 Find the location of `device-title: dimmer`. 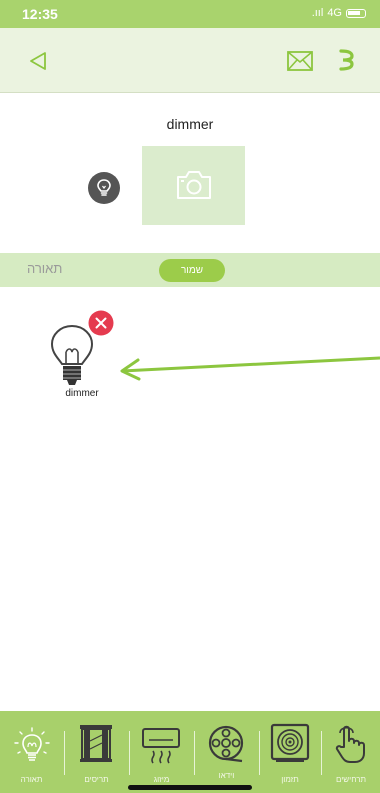

device-title: dimmer is located at coordinates (190, 124).